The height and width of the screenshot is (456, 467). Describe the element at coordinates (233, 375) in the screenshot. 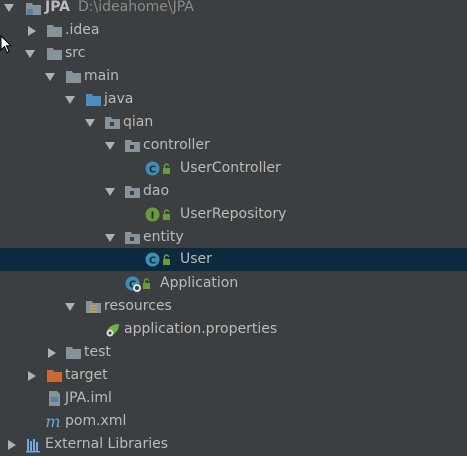

I see `tree-row-target: target` at that location.